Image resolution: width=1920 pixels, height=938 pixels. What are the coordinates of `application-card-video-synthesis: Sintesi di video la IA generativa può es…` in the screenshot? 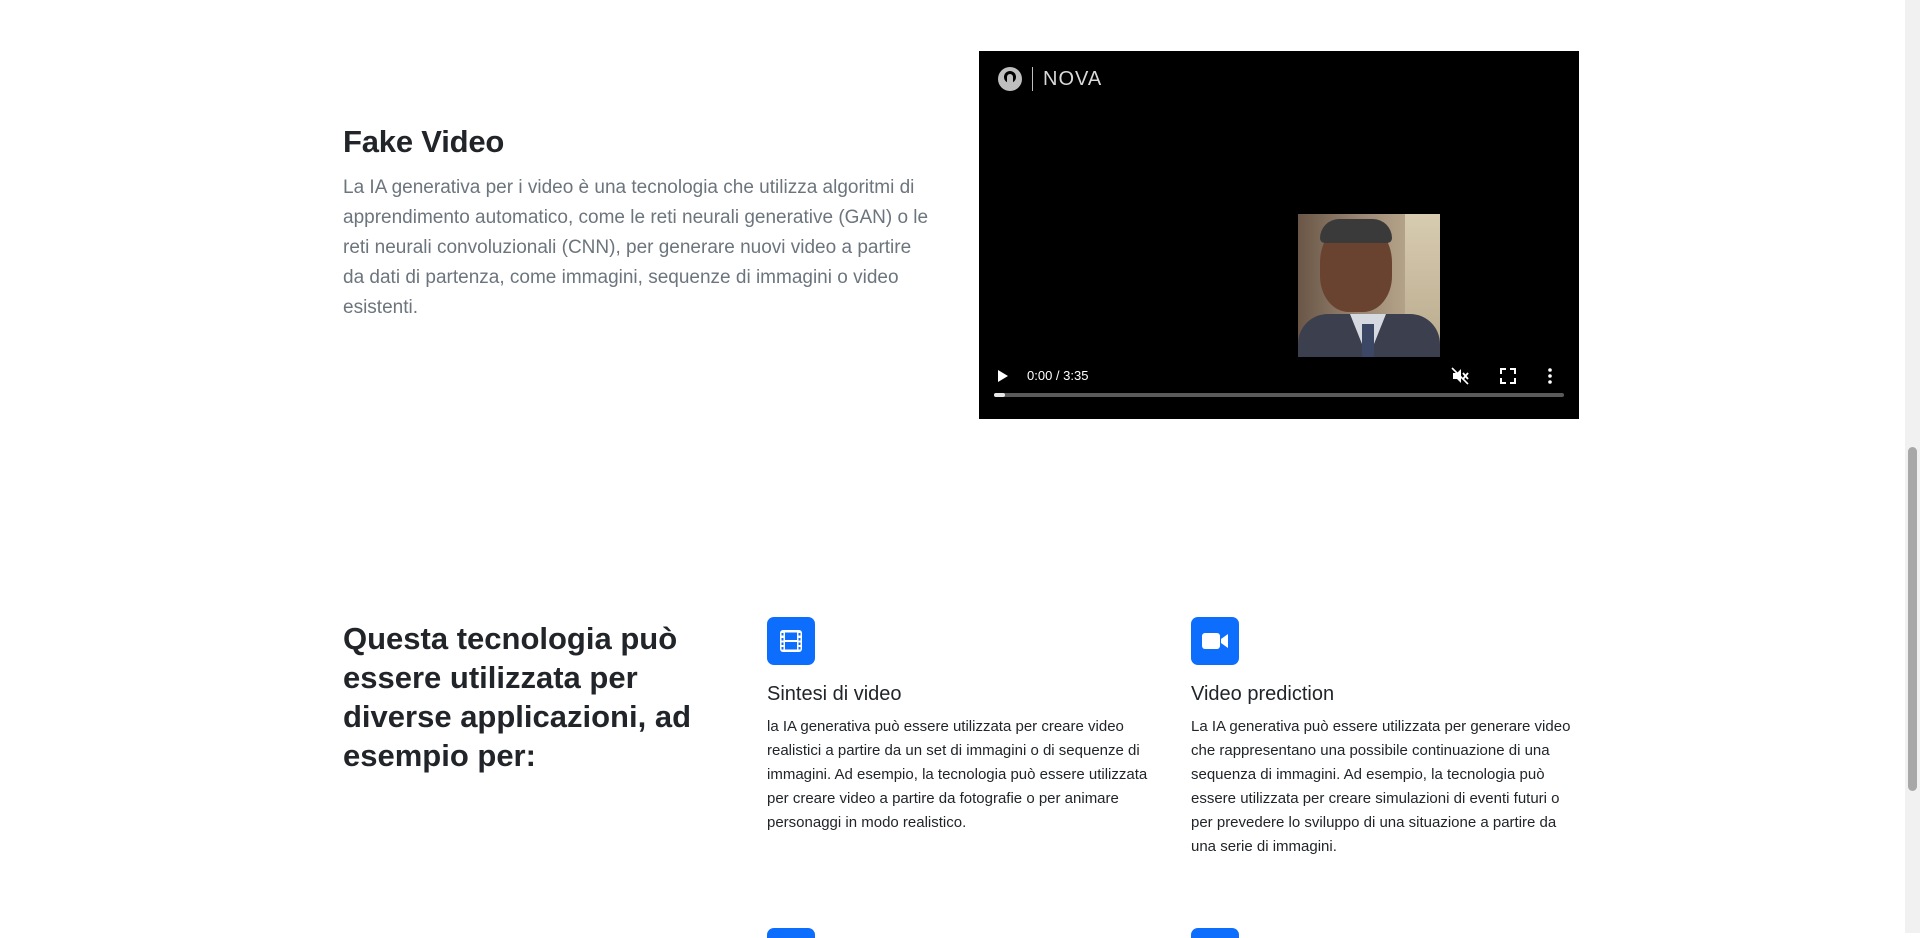 It's located at (959, 726).